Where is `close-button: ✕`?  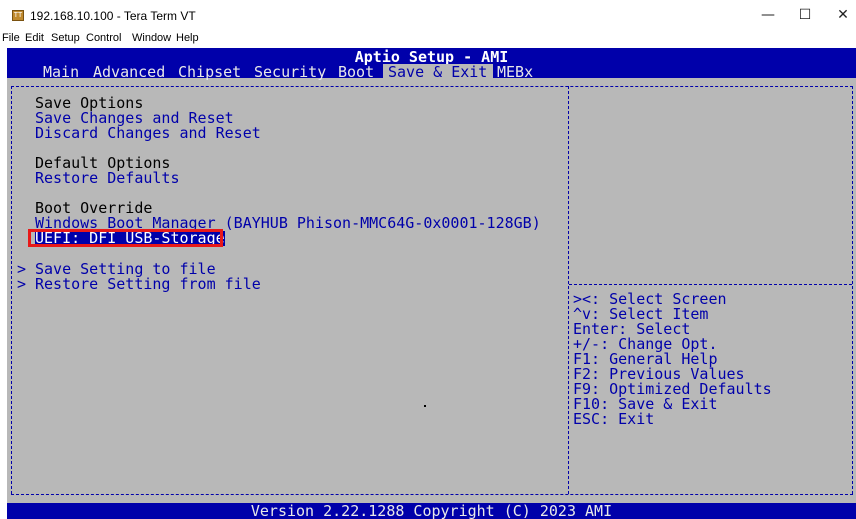
close-button: ✕ is located at coordinates (842, 15).